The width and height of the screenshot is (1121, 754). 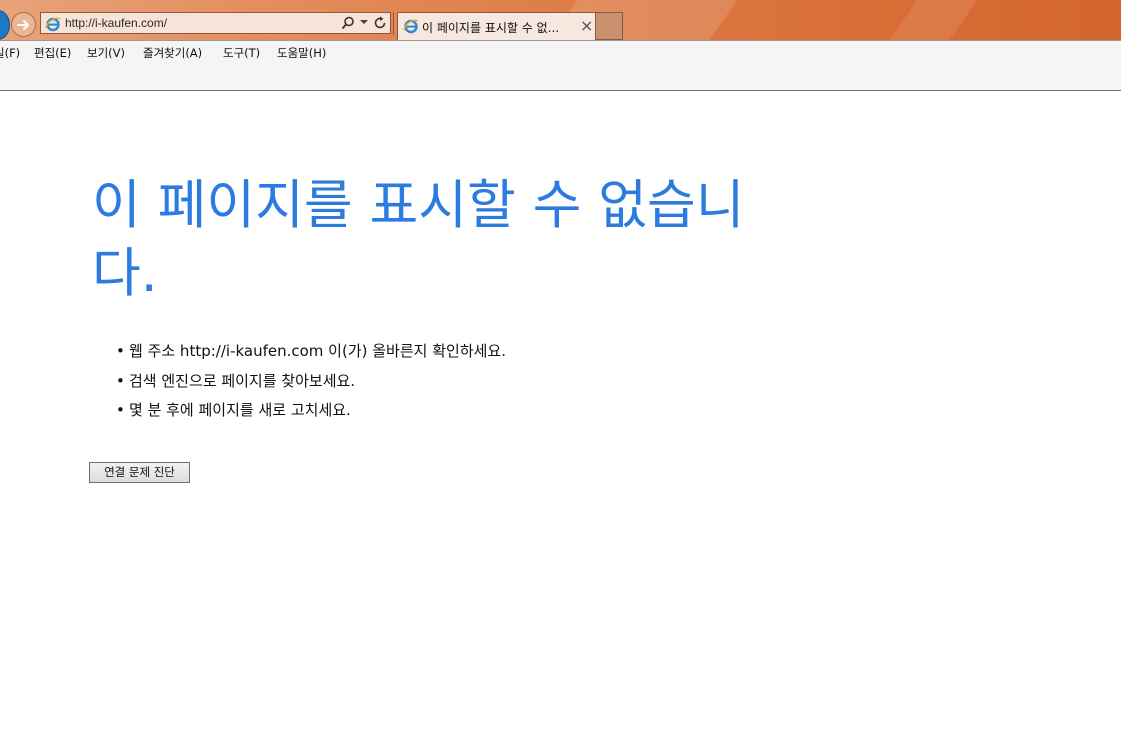 I want to click on list-item: • 검색 엔진으로 페이지를 찾아보세요., so click(x=311, y=385).